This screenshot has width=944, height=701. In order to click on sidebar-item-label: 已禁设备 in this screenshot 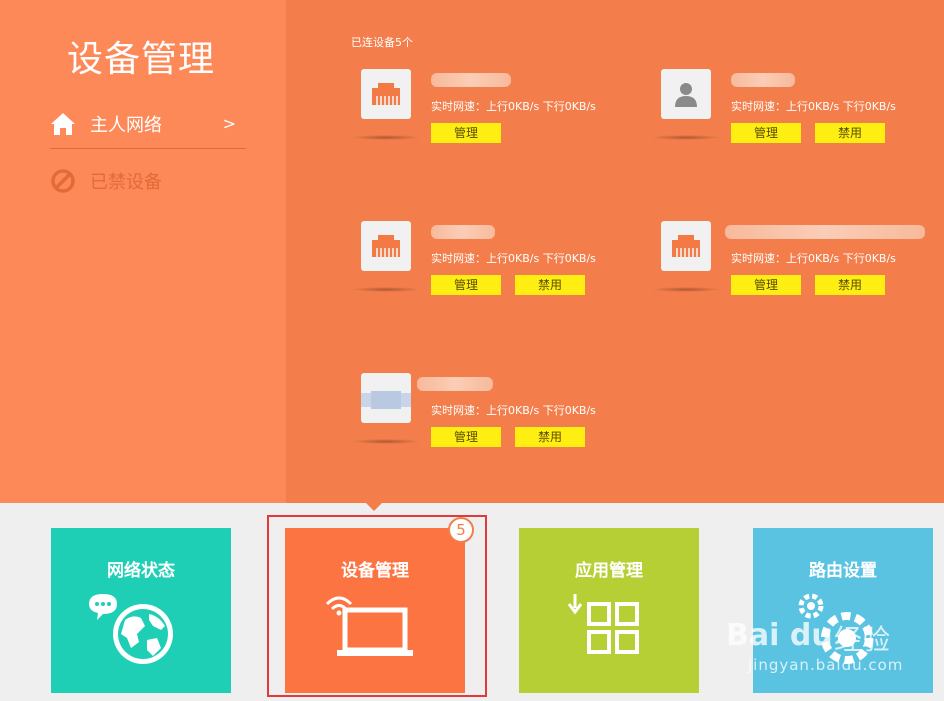, I will do `click(126, 182)`.